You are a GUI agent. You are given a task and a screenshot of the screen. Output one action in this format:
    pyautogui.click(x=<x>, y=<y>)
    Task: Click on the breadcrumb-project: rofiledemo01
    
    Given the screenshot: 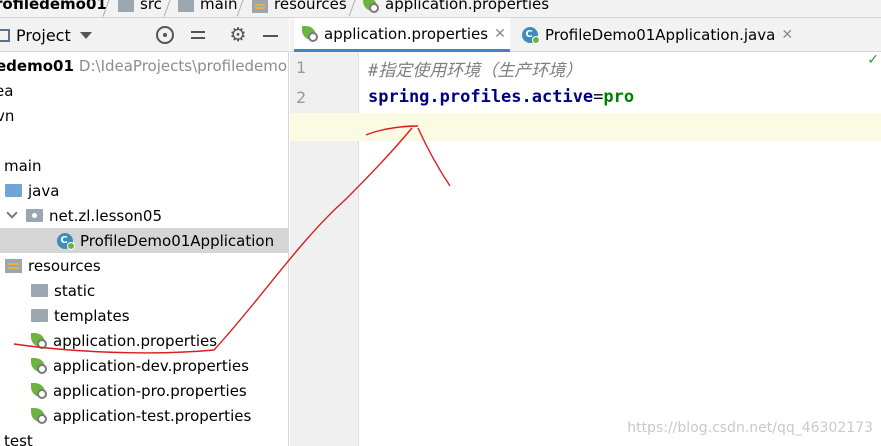 What is the action you would take?
    pyautogui.click(x=53, y=6)
    